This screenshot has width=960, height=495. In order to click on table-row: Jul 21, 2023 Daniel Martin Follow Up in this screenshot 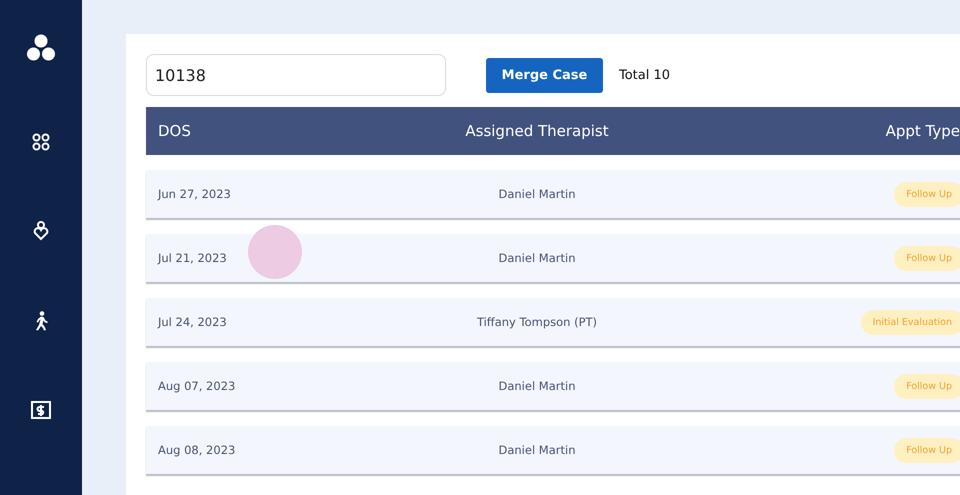, I will do `click(553, 258)`.